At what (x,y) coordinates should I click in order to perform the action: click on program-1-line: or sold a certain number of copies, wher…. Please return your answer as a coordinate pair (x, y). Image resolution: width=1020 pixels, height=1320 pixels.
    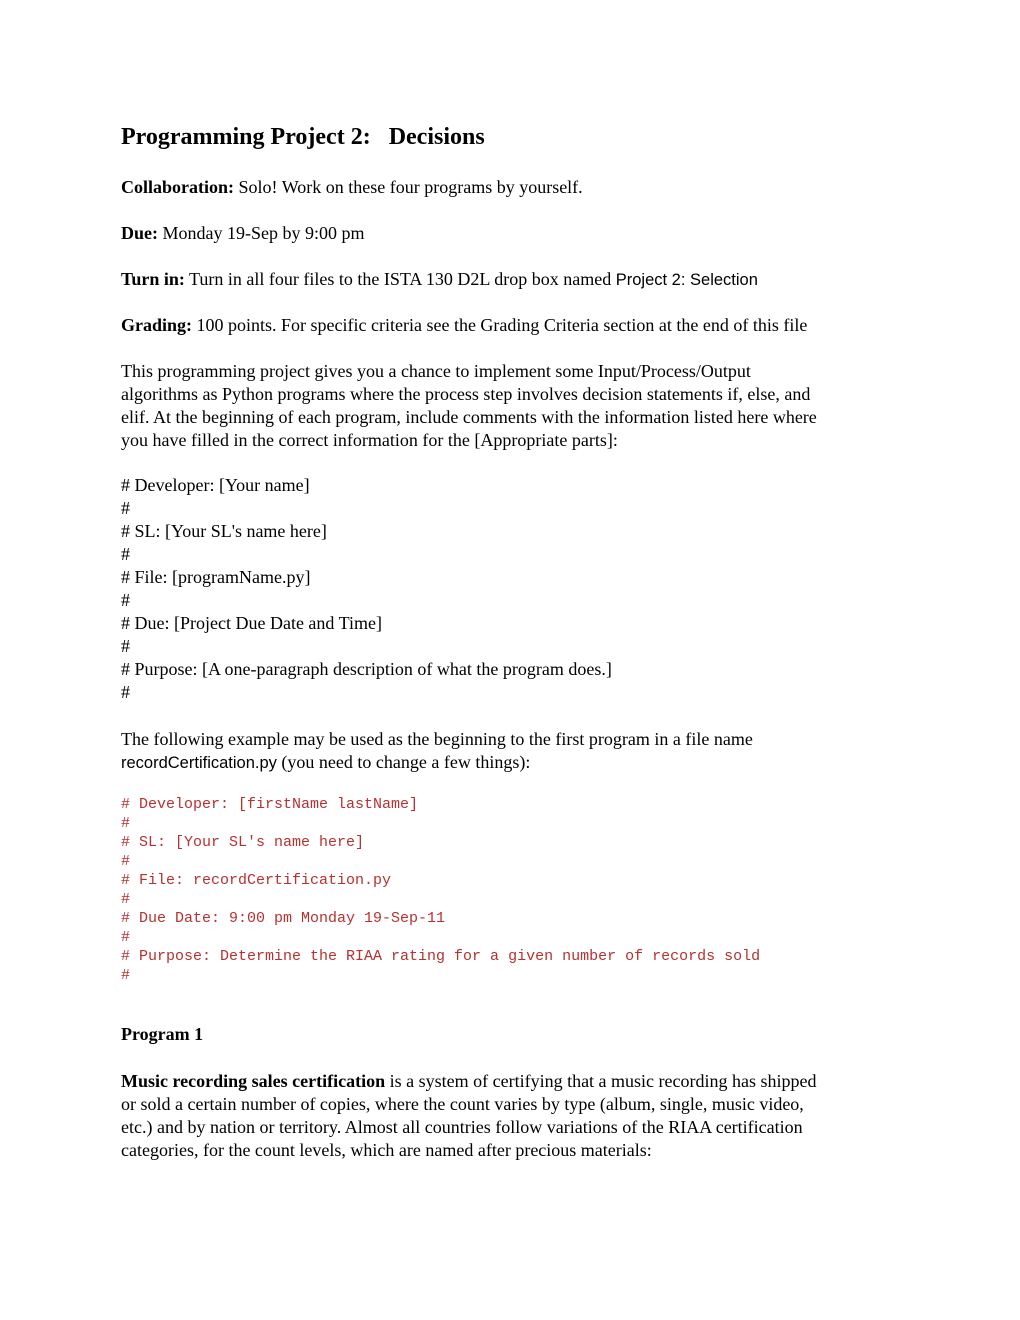
    Looking at the image, I should click on (462, 1104).